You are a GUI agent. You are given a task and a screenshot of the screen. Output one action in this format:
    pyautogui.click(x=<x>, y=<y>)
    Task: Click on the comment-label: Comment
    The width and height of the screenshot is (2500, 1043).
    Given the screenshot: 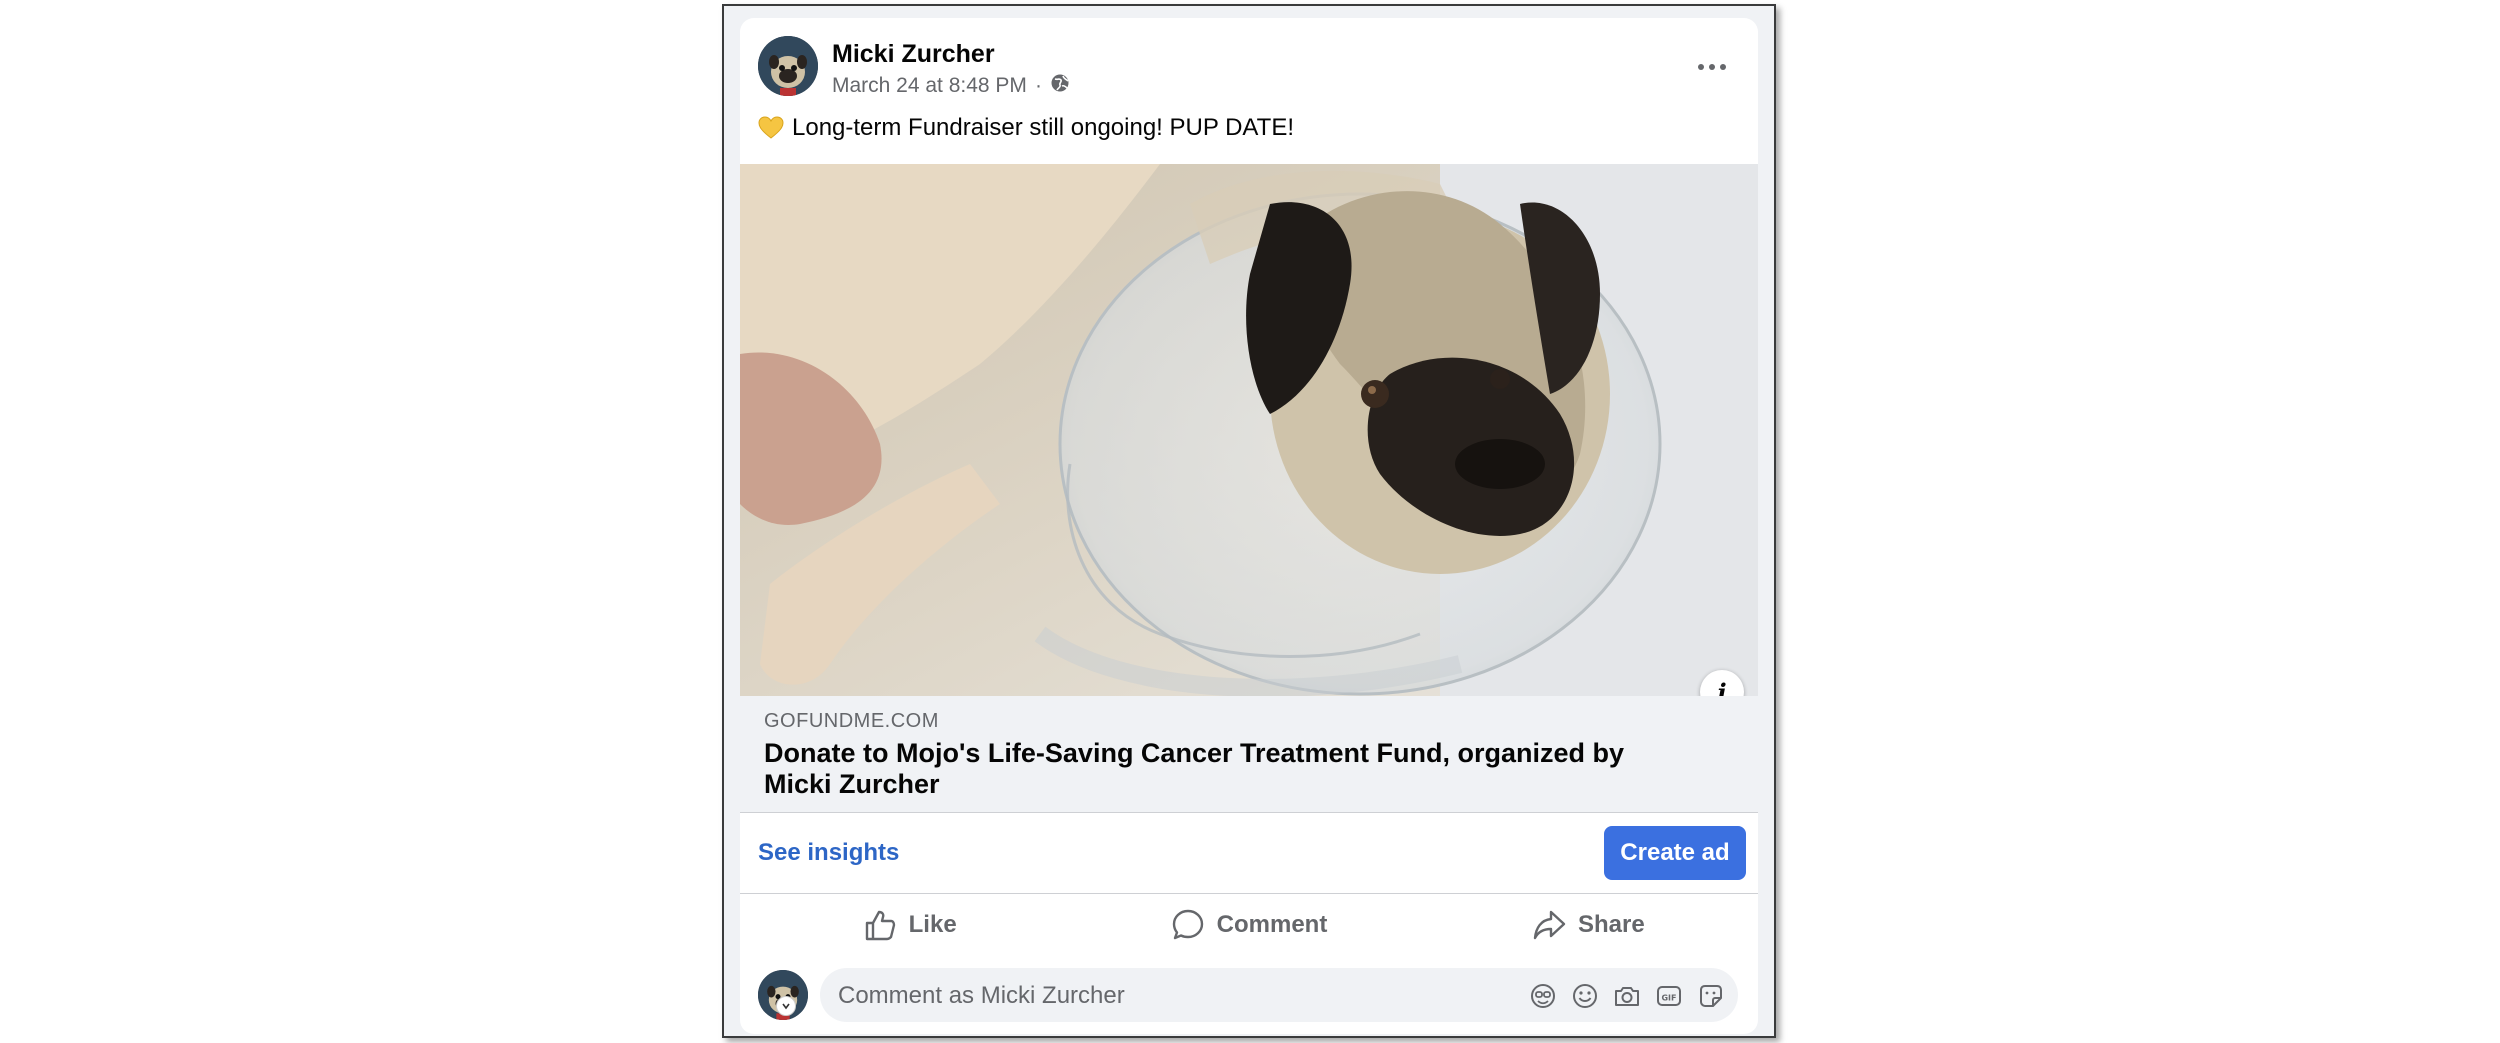 What is the action you would take?
    pyautogui.click(x=1272, y=924)
    